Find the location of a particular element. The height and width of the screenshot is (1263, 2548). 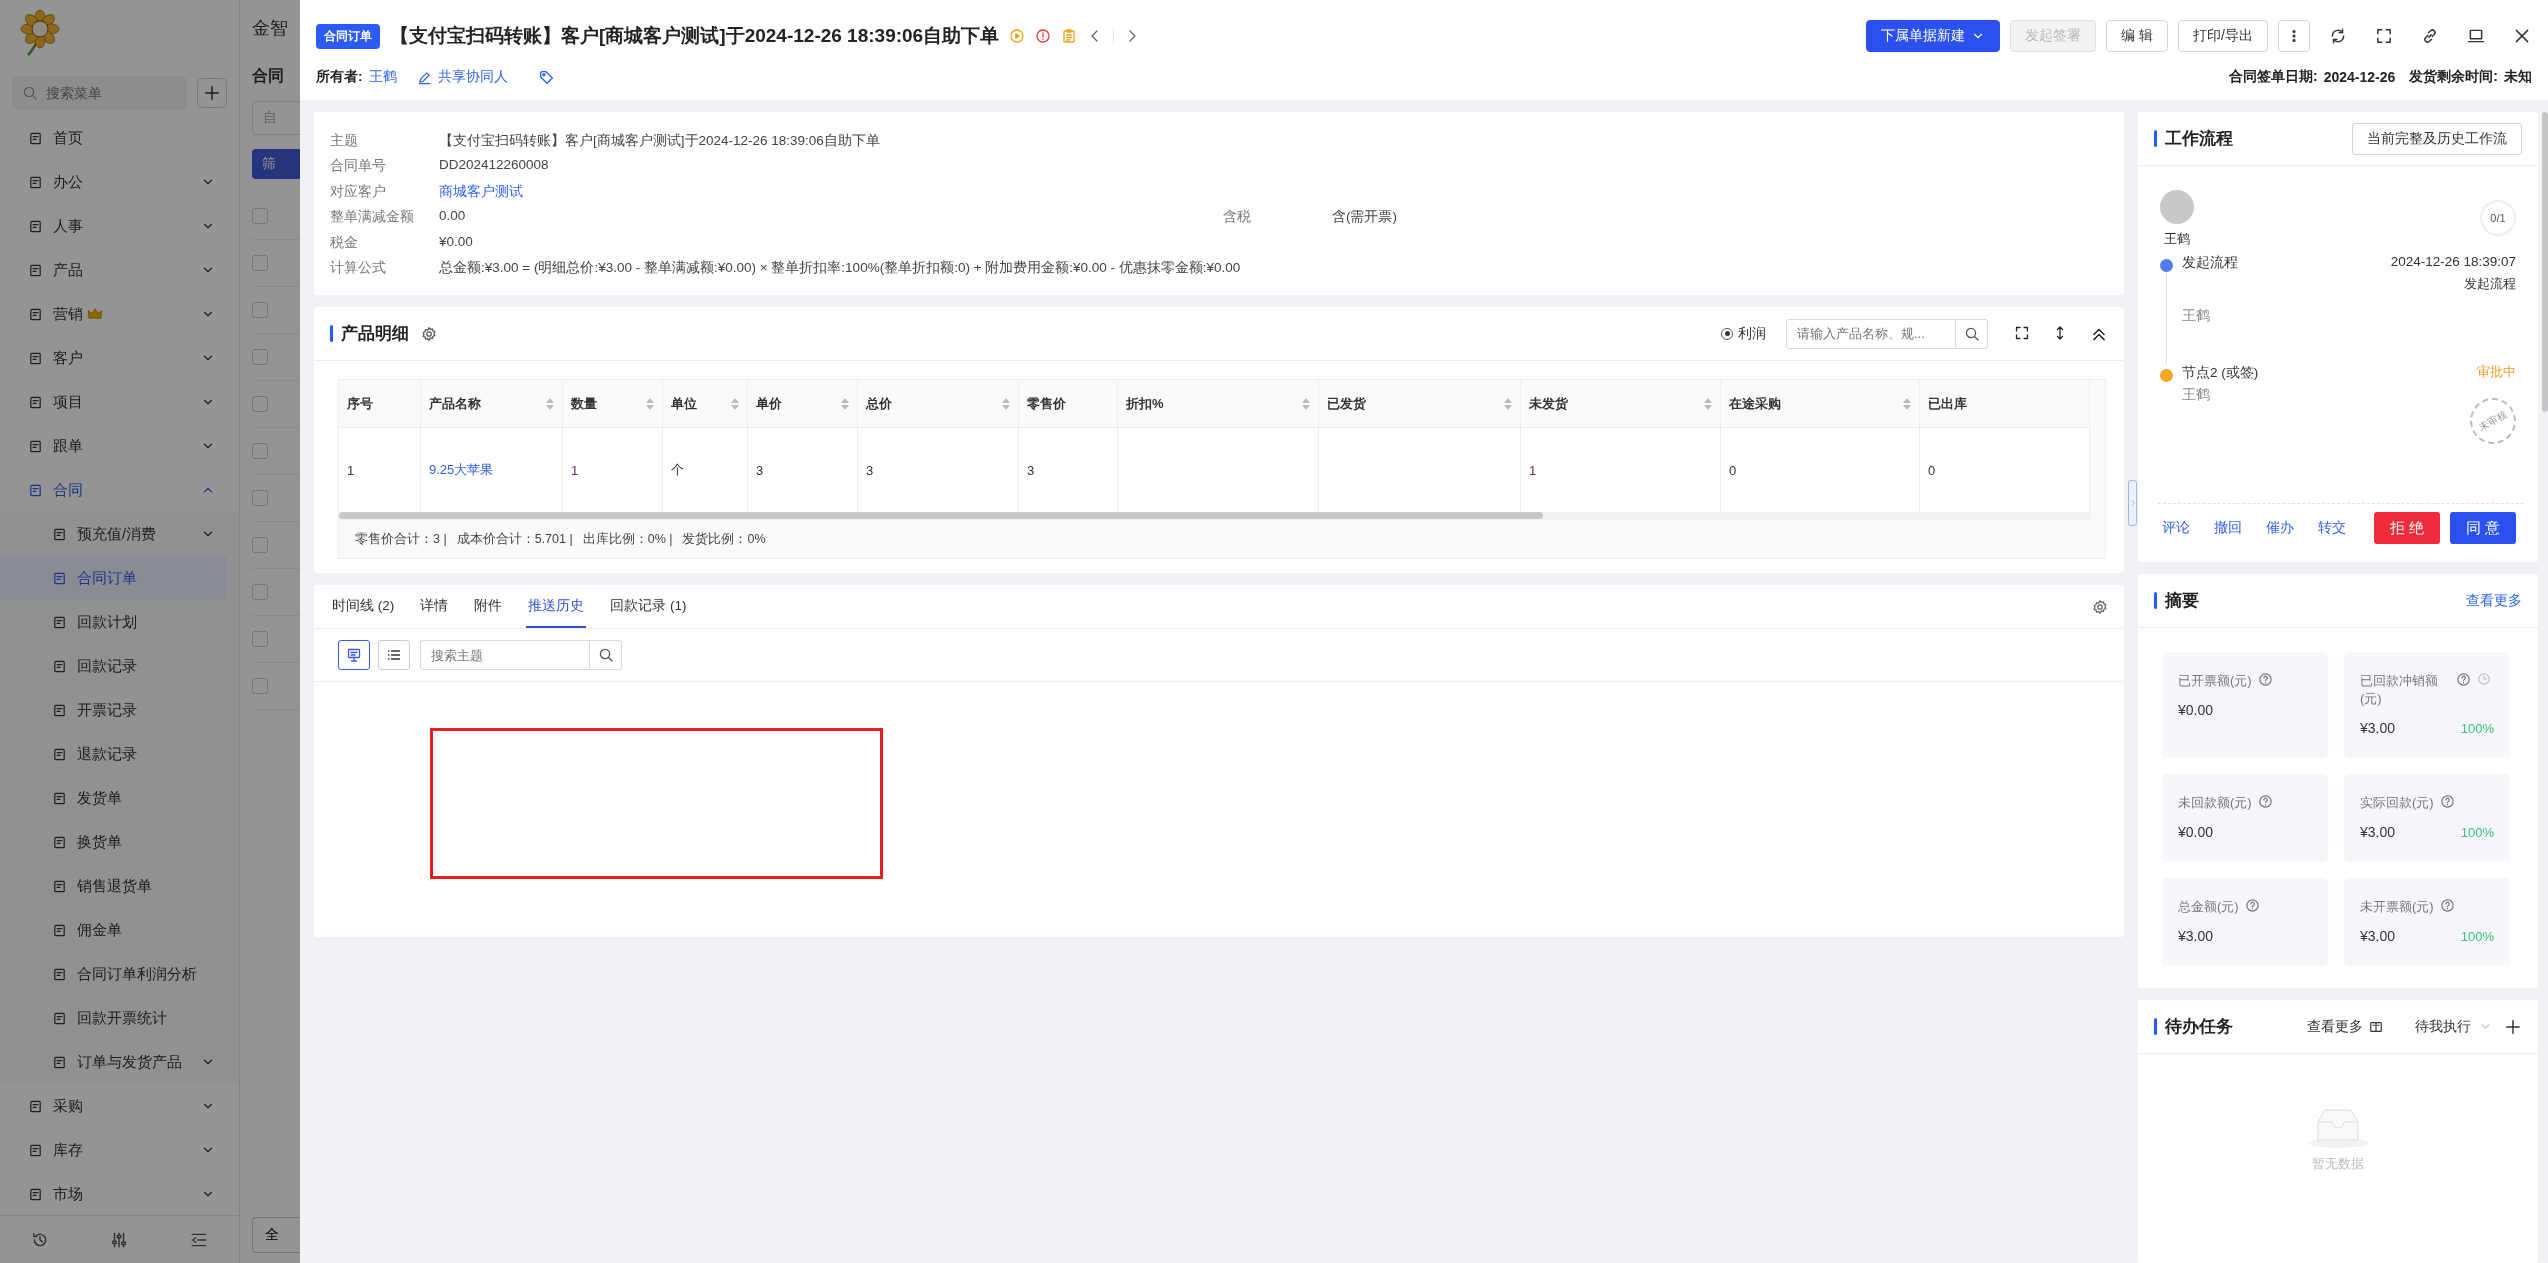

column-header: 已出库 is located at coordinates (2005, 404).